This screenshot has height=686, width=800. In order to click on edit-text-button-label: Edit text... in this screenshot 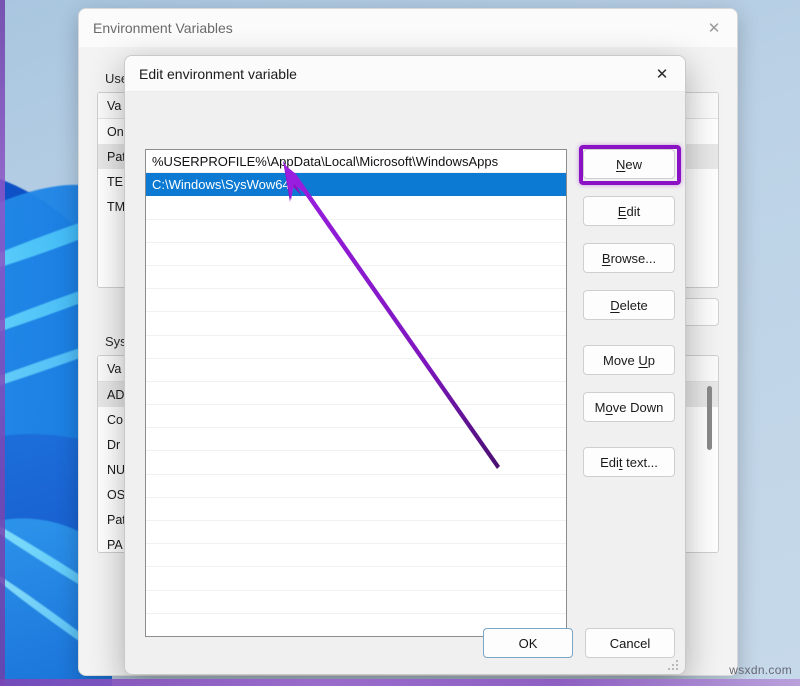, I will do `click(629, 462)`.